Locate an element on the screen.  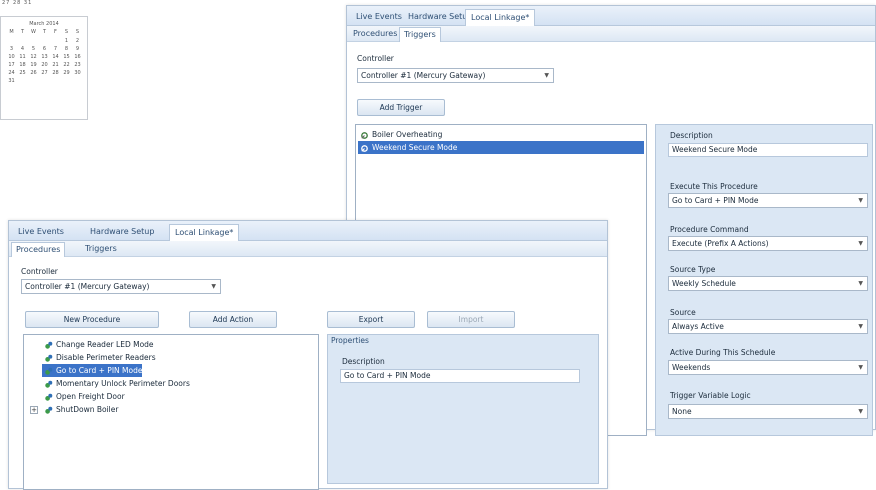
properties-title: Properties is located at coordinates (350, 340).